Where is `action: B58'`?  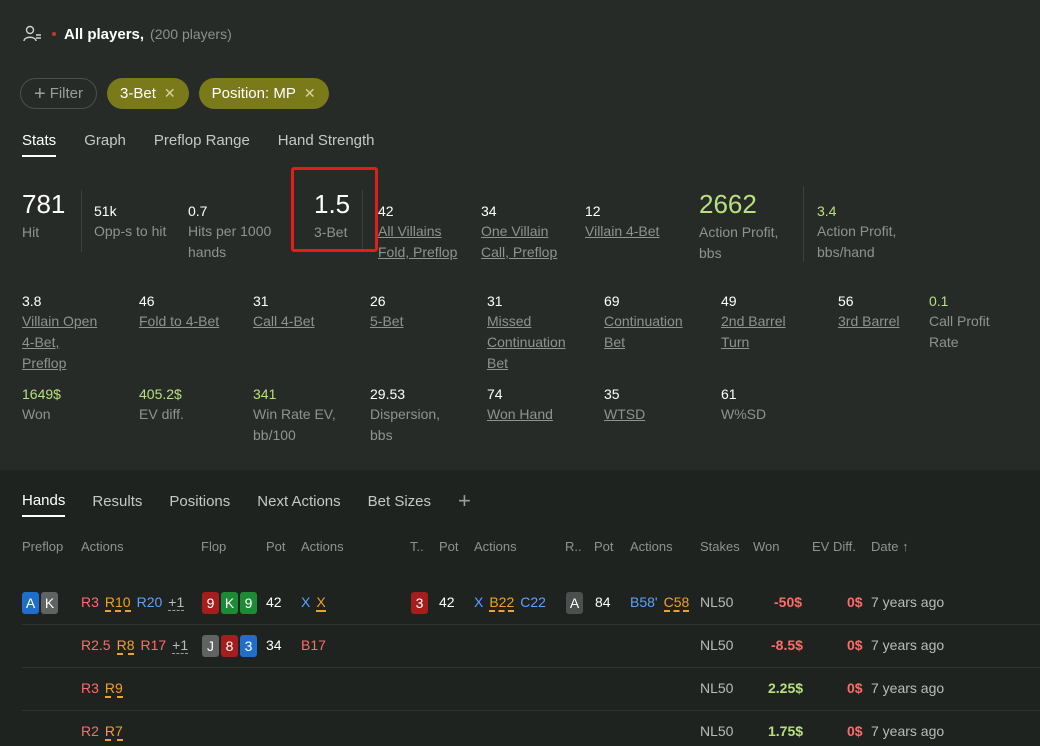
action: B58' is located at coordinates (644, 602).